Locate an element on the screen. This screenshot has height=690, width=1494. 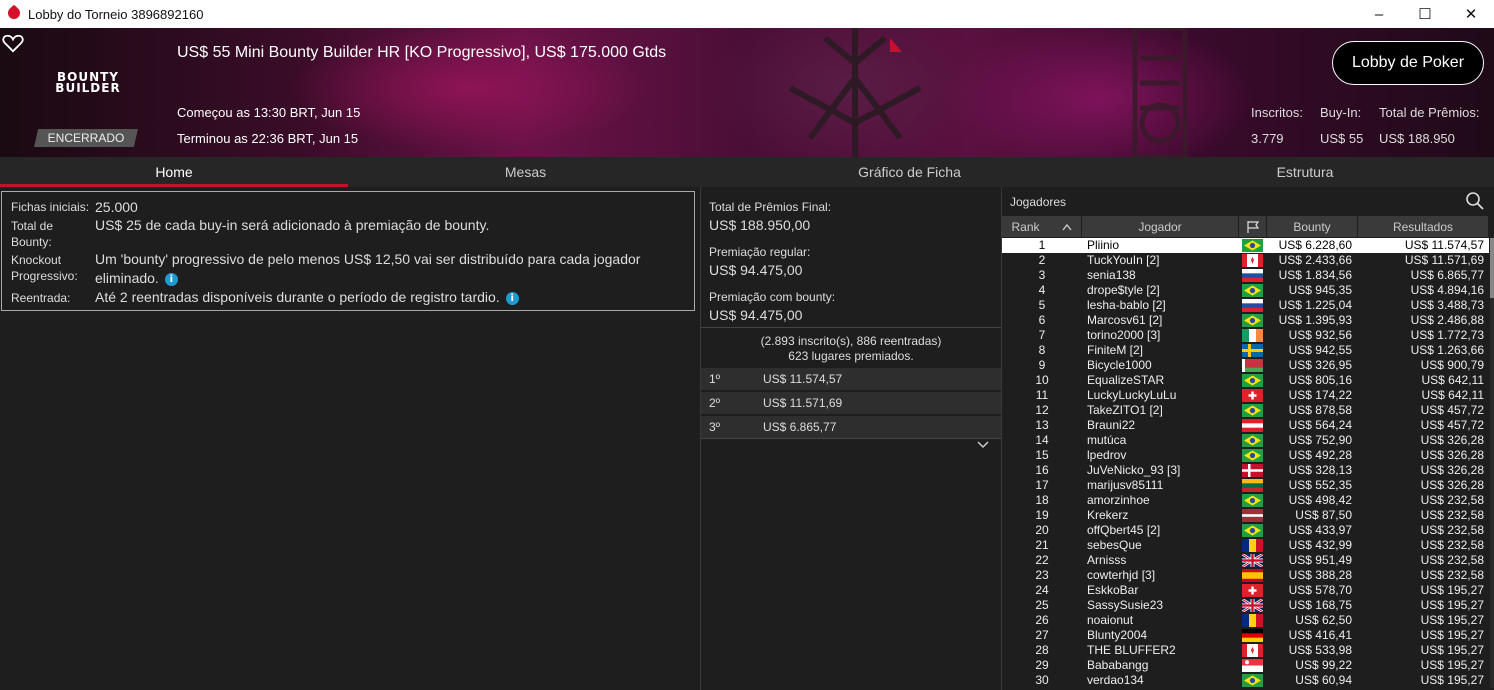
knockout-value-2: eliminado. is located at coordinates (127, 278).